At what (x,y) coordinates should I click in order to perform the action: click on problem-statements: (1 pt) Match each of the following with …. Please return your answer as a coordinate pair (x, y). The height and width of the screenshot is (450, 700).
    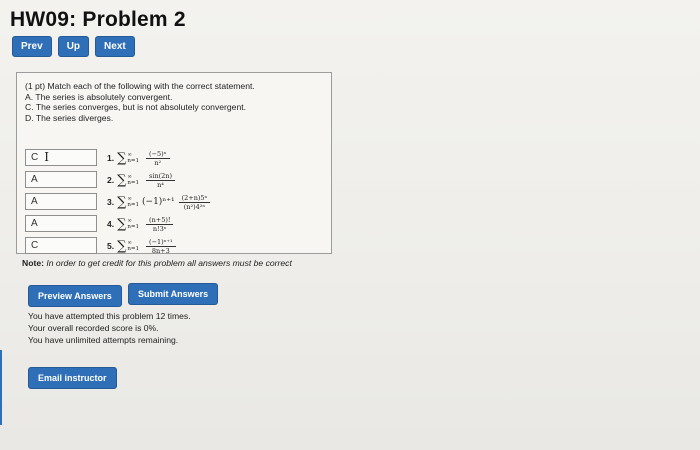
    Looking at the image, I should click on (140, 102).